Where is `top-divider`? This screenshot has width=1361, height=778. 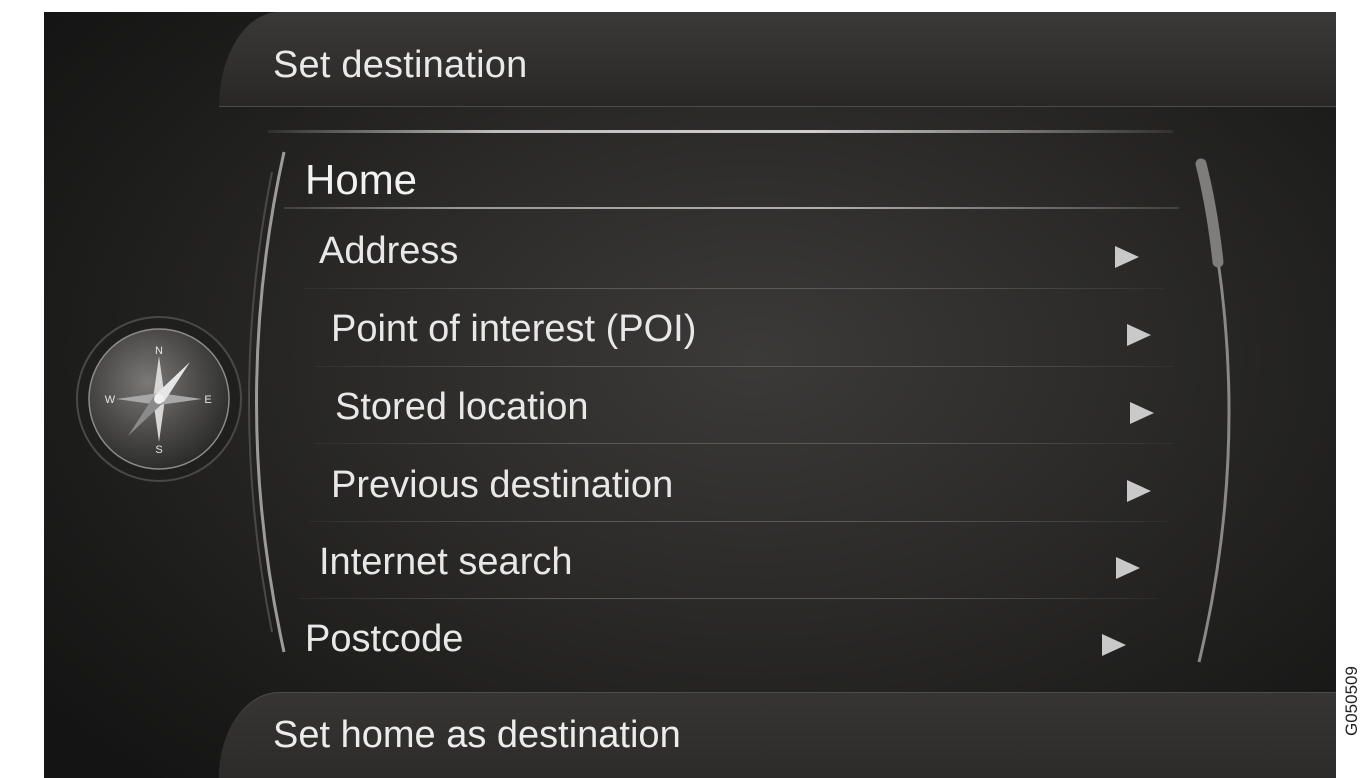
top-divider is located at coordinates (720, 131).